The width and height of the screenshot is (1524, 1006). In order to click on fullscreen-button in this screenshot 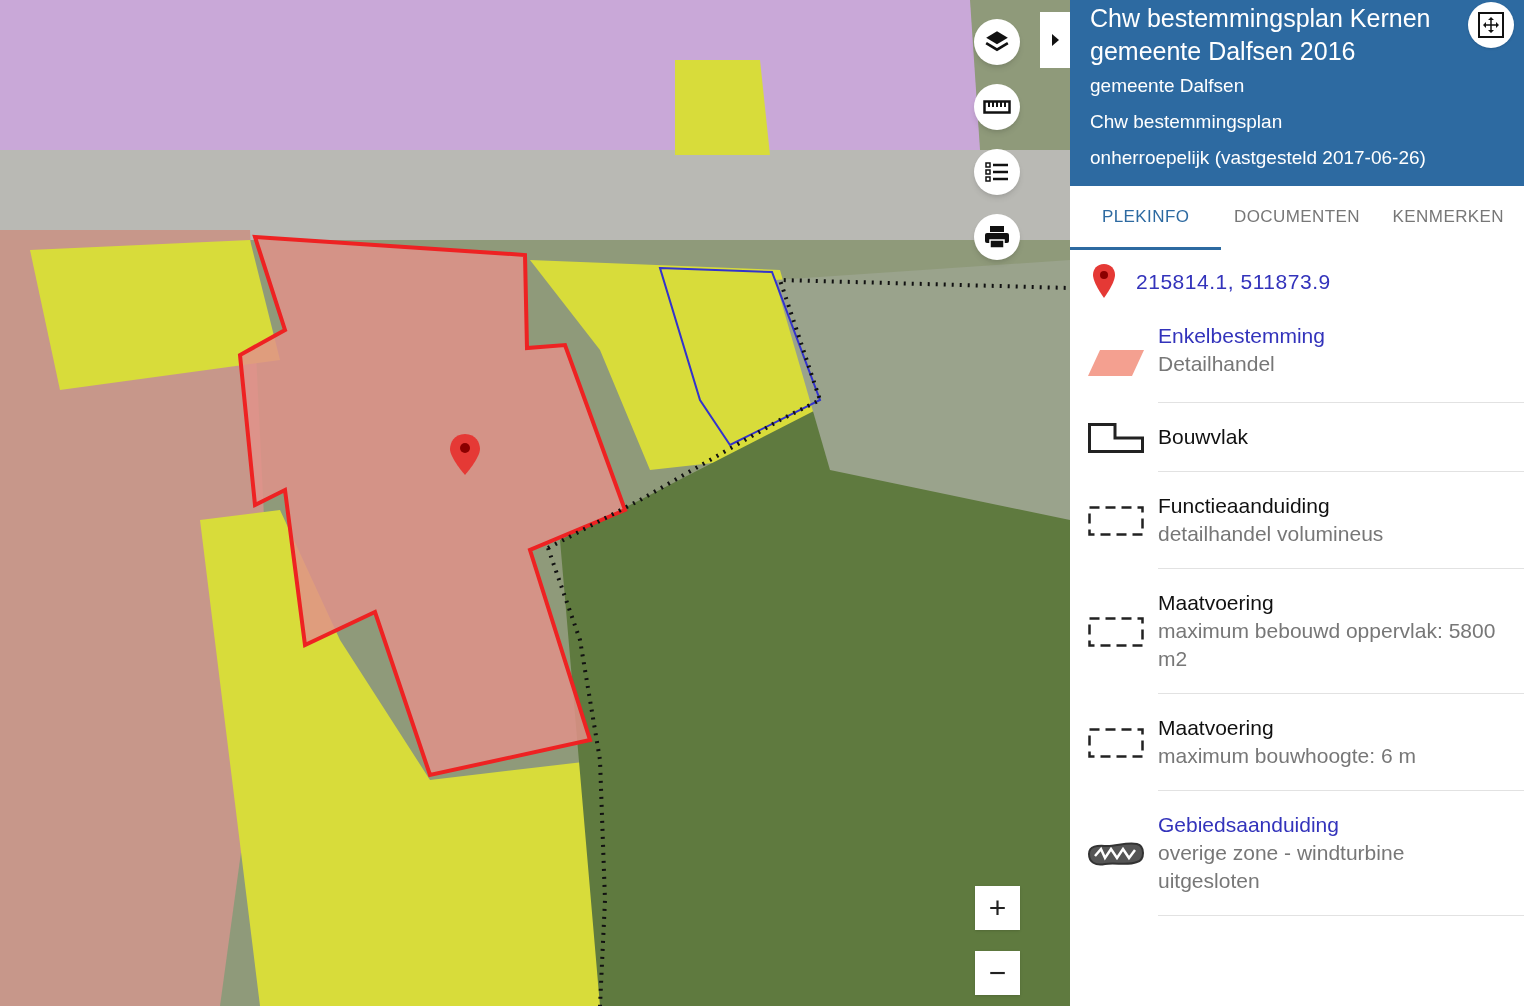, I will do `click(1491, 25)`.